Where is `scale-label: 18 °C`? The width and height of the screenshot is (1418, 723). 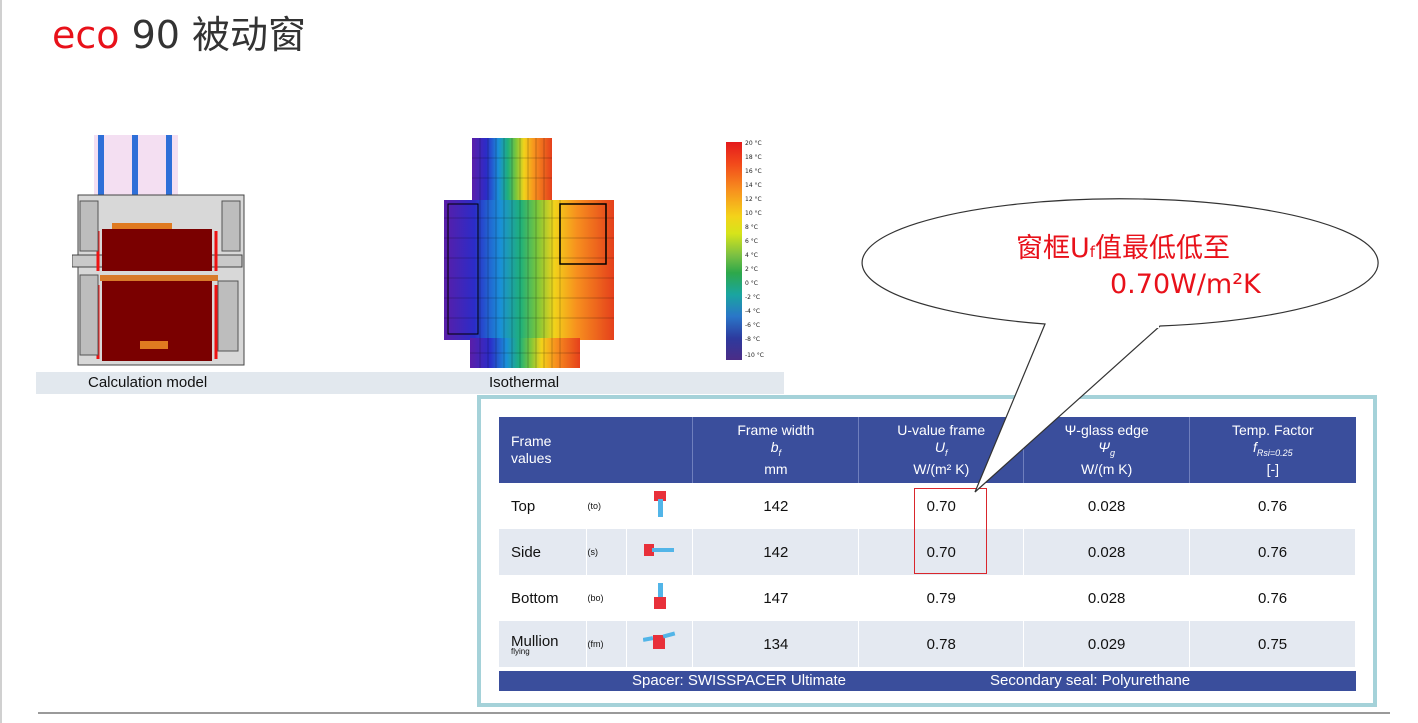 scale-label: 18 °C is located at coordinates (753, 157).